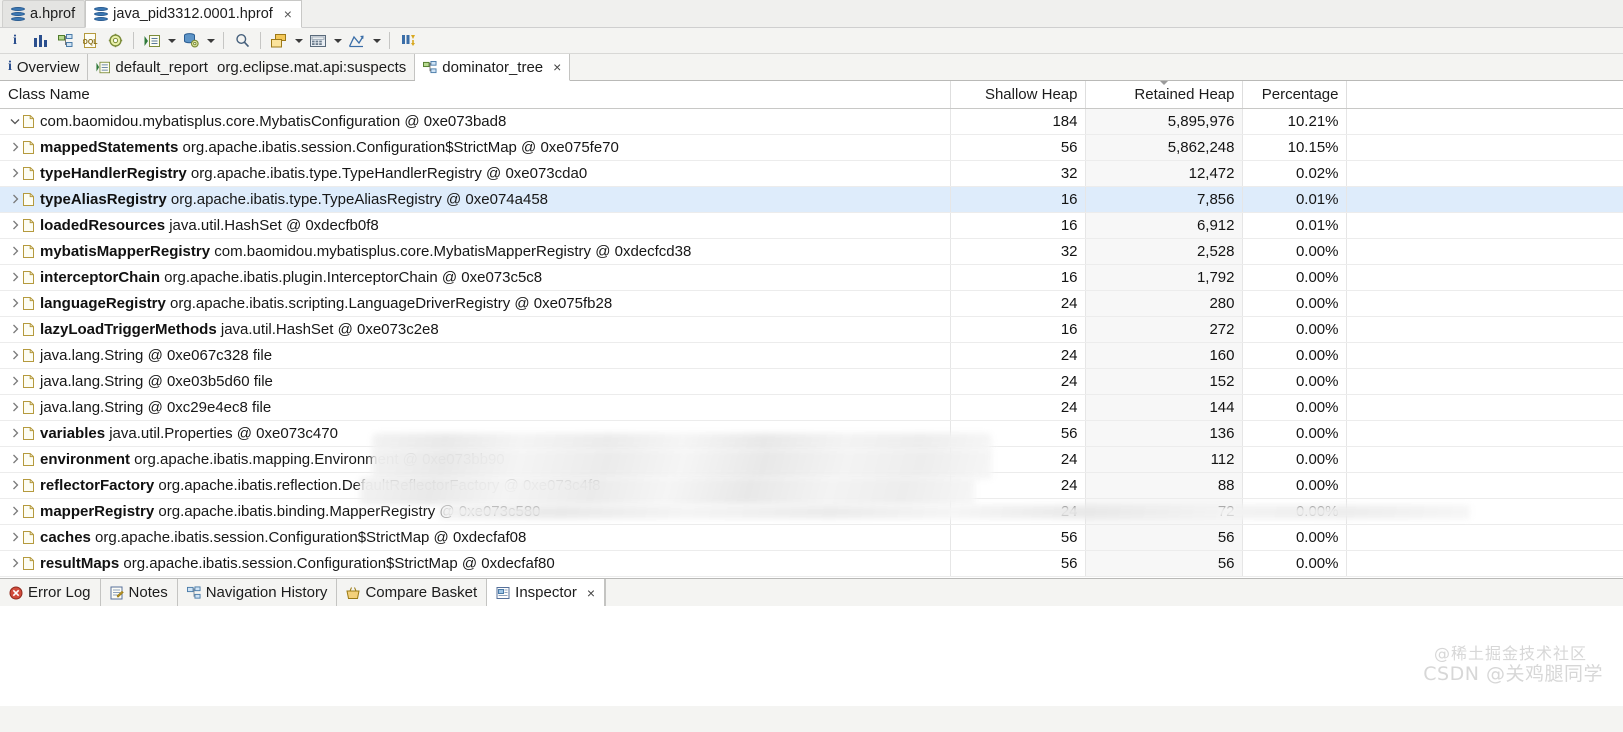  Describe the element at coordinates (50, 592) in the screenshot. I see `bottom-tab-error-log: Error Log` at that location.